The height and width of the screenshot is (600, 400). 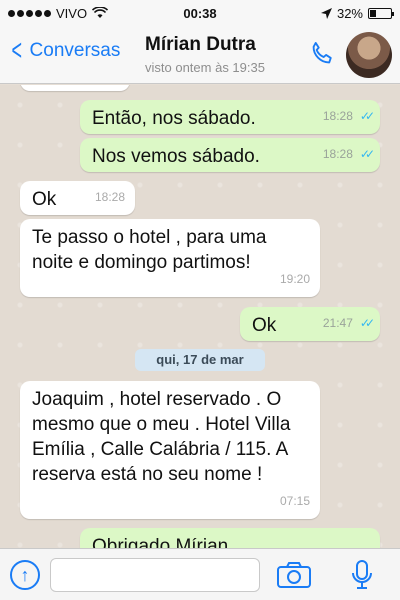 What do you see at coordinates (100, 12) in the screenshot?
I see `wifi-icon` at bounding box center [100, 12].